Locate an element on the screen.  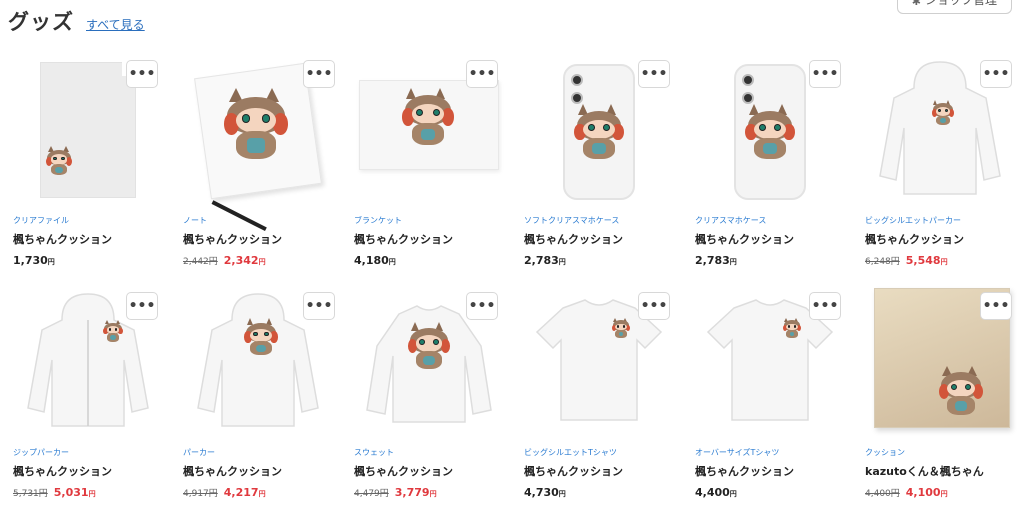
sale-price: 5,031 is located at coordinates (71, 492).